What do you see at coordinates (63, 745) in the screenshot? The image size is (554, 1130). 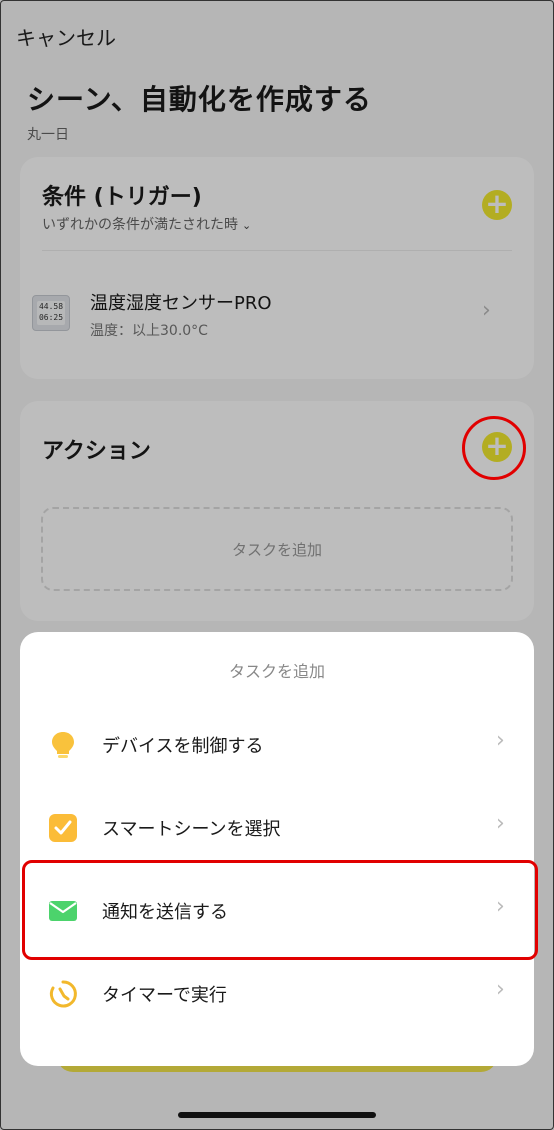 I see `lightbulb-icon` at bounding box center [63, 745].